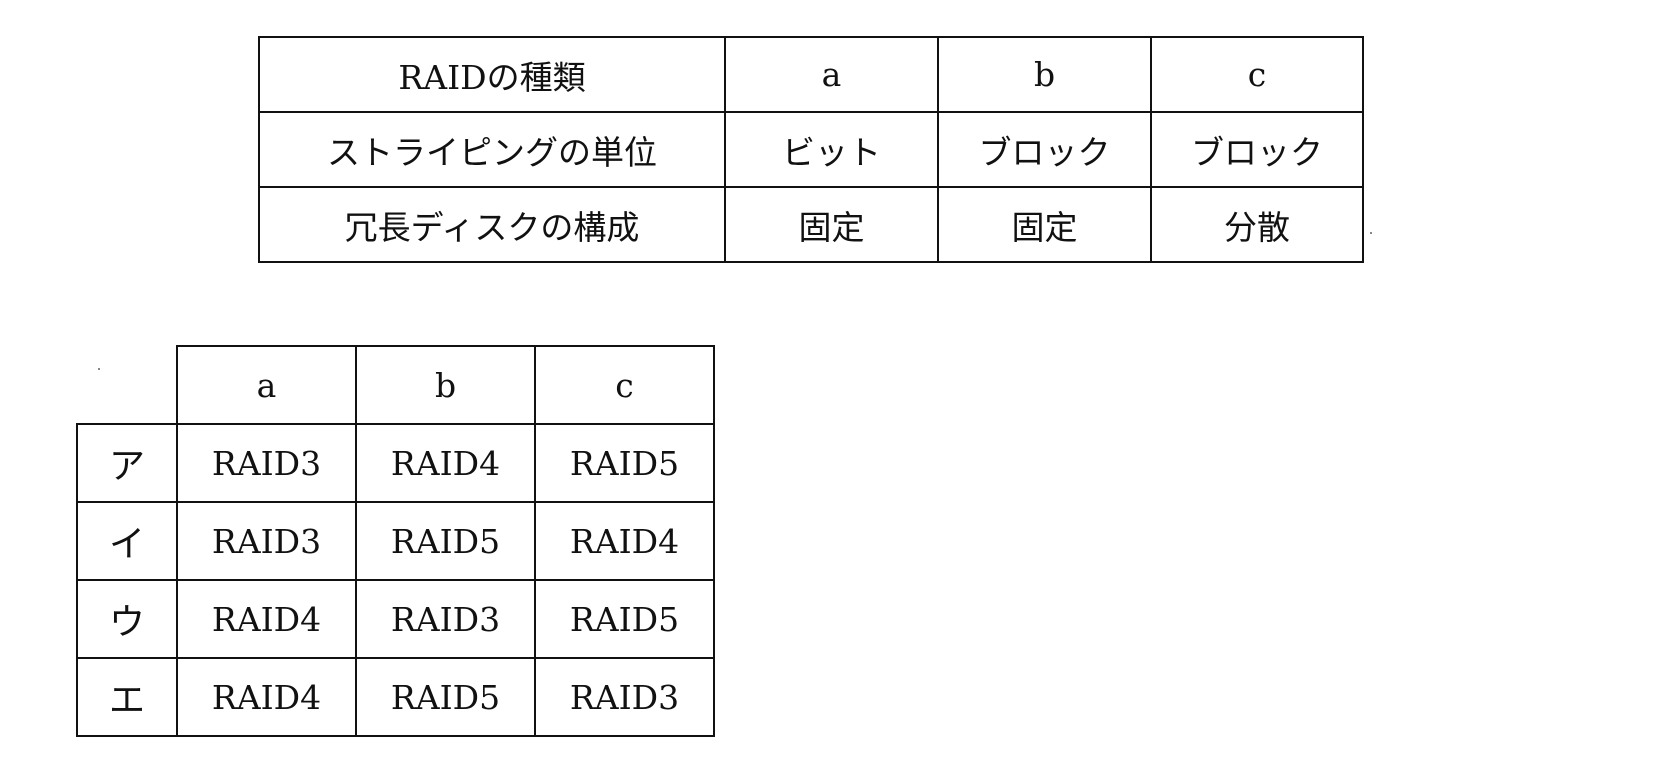 The width and height of the screenshot is (1660, 784). What do you see at coordinates (492, 149) in the screenshot?
I see `row-label: ストライピングの単位` at bounding box center [492, 149].